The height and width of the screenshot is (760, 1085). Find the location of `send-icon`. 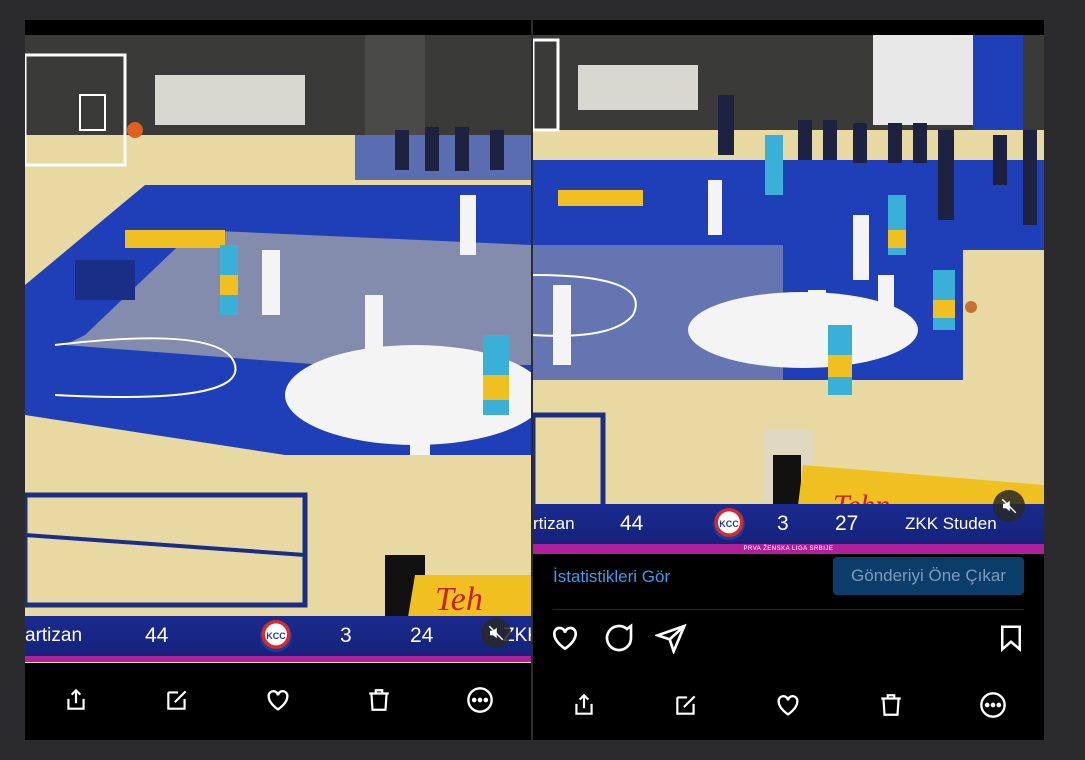

send-icon is located at coordinates (670, 639).